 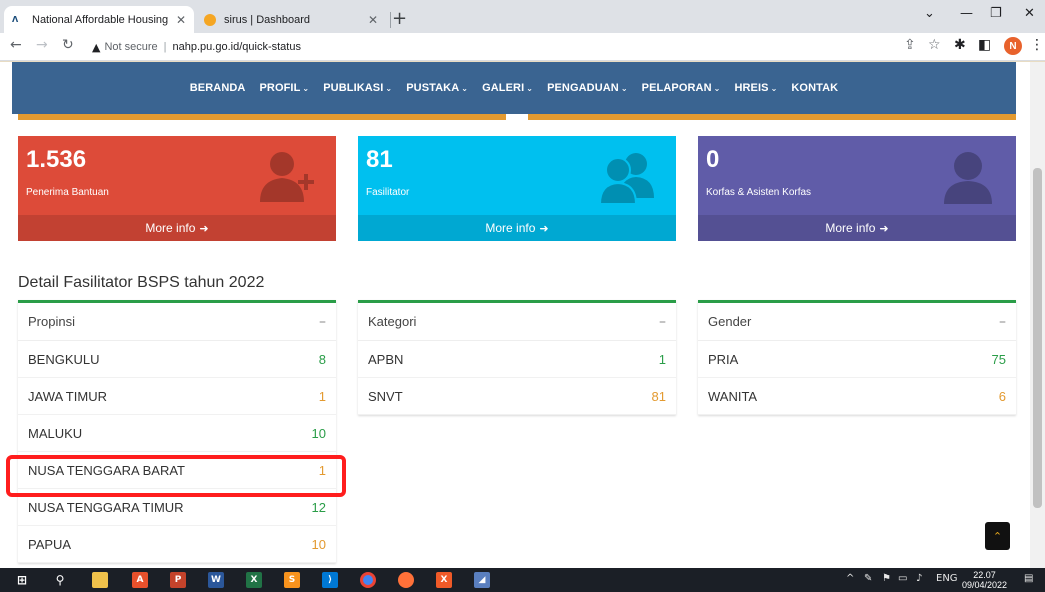 What do you see at coordinates (284, 88) in the screenshot?
I see `nav-item-profil: PROFIL ⌄` at bounding box center [284, 88].